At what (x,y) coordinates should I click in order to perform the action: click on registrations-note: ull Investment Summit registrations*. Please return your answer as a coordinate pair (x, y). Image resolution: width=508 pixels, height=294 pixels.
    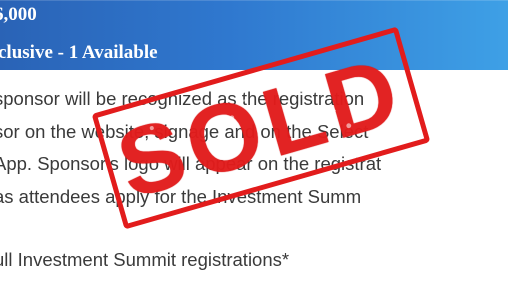
    Looking at the image, I should click on (145, 259).